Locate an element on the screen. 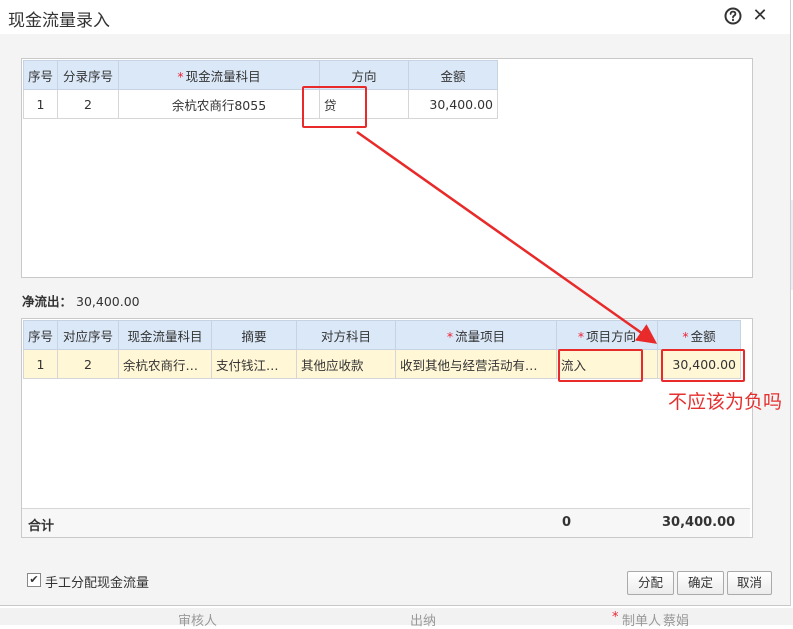  help-circle-icon is located at coordinates (733, 16).